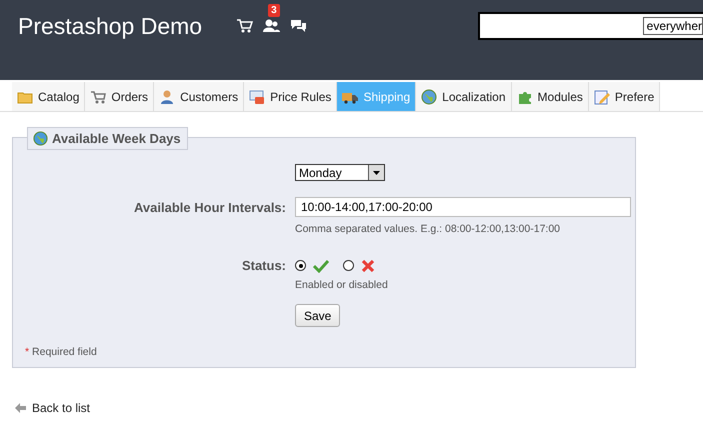 The image size is (703, 430). I want to click on search-field: everywher, so click(590, 26).